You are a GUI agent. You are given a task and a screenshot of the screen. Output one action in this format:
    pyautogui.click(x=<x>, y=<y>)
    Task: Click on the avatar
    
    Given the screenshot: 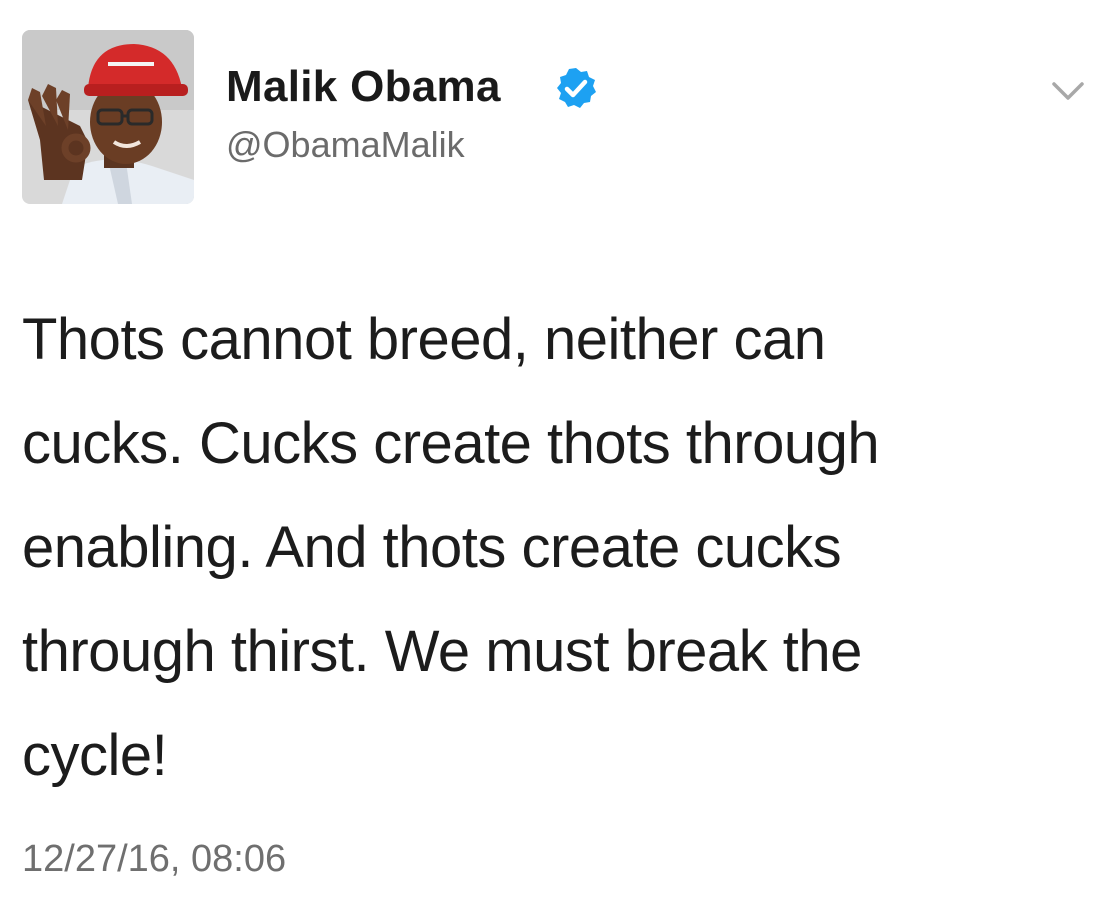 What is the action you would take?
    pyautogui.click(x=108, y=117)
    